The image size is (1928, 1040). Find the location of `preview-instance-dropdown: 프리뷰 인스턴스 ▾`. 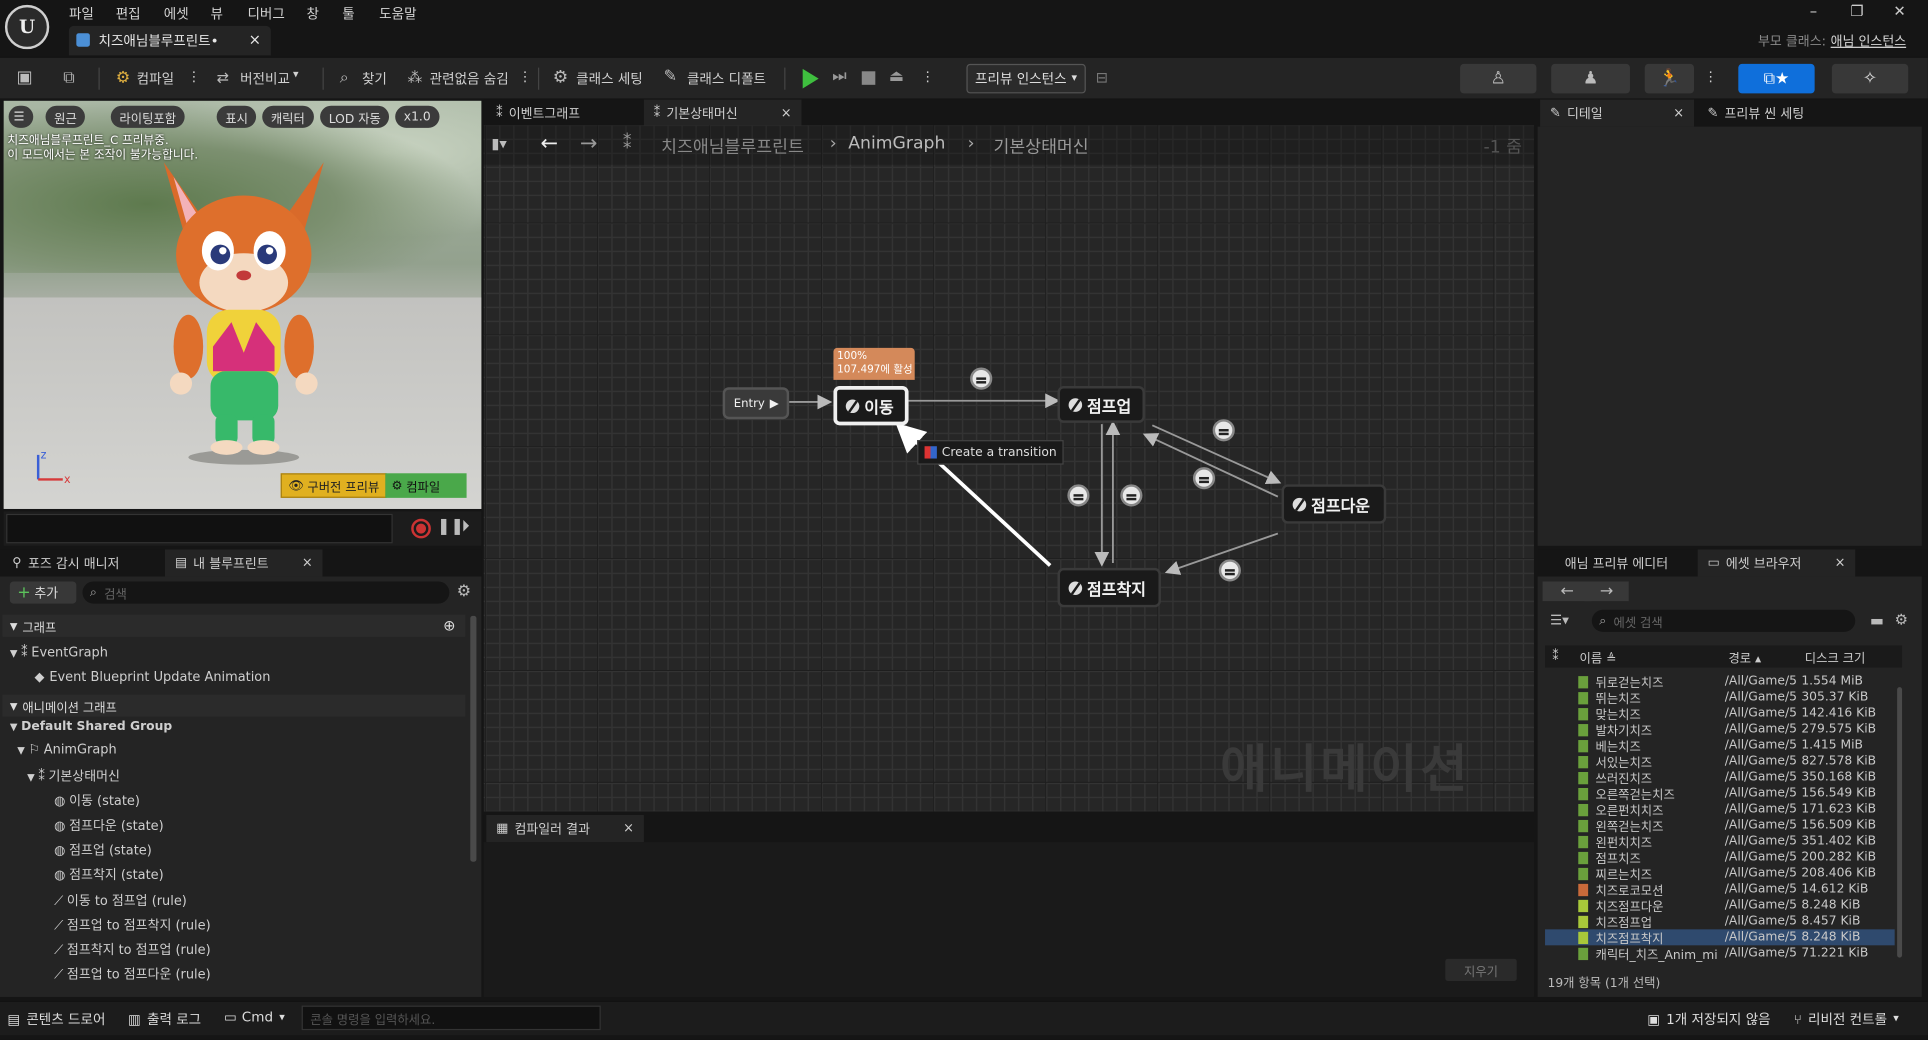

preview-instance-dropdown: 프리뷰 인스턴스 ▾ is located at coordinates (1026, 78).